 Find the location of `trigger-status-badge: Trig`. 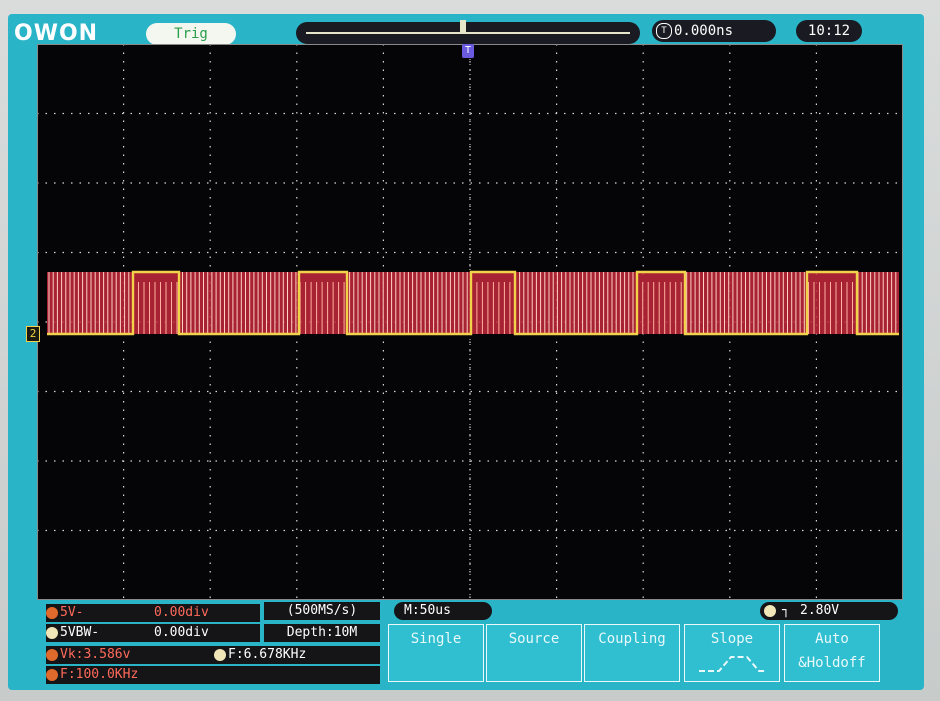

trigger-status-badge: Trig is located at coordinates (191, 34).